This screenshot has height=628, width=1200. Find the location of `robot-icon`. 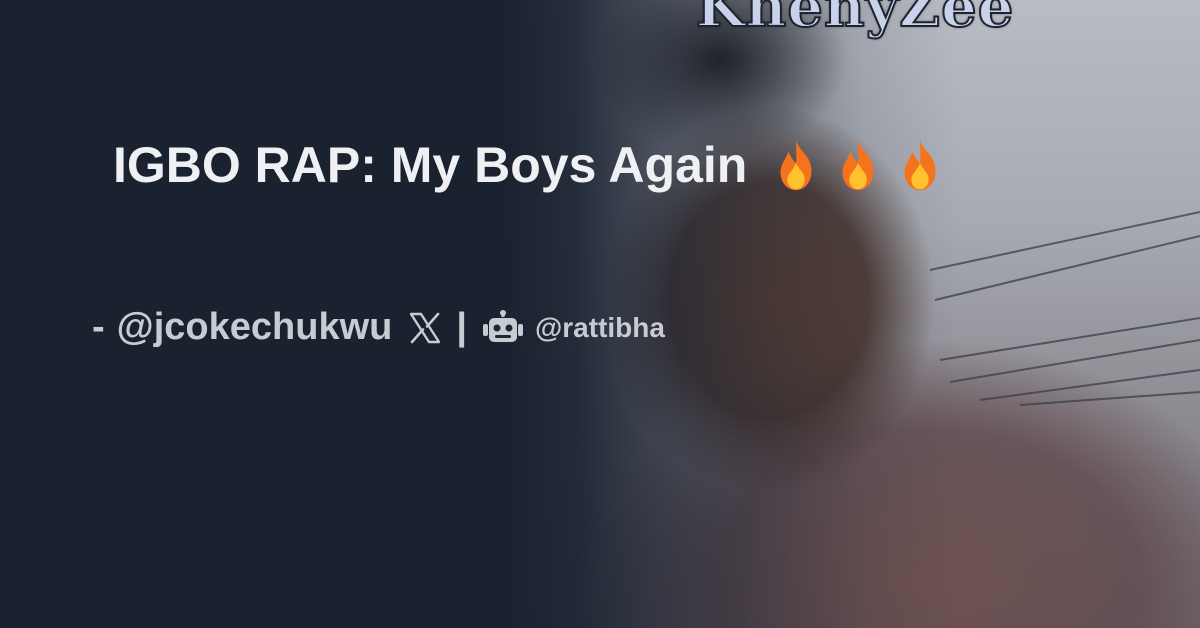

robot-icon is located at coordinates (502, 325).